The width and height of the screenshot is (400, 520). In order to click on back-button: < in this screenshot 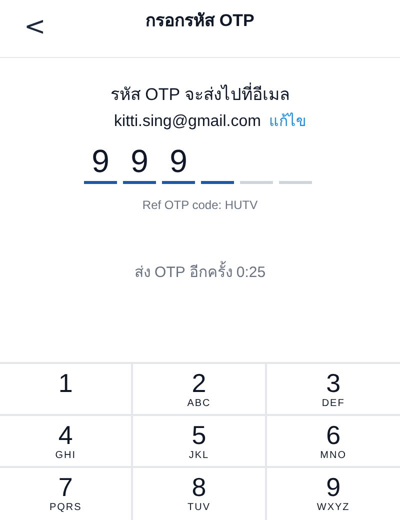, I will do `click(35, 27)`.